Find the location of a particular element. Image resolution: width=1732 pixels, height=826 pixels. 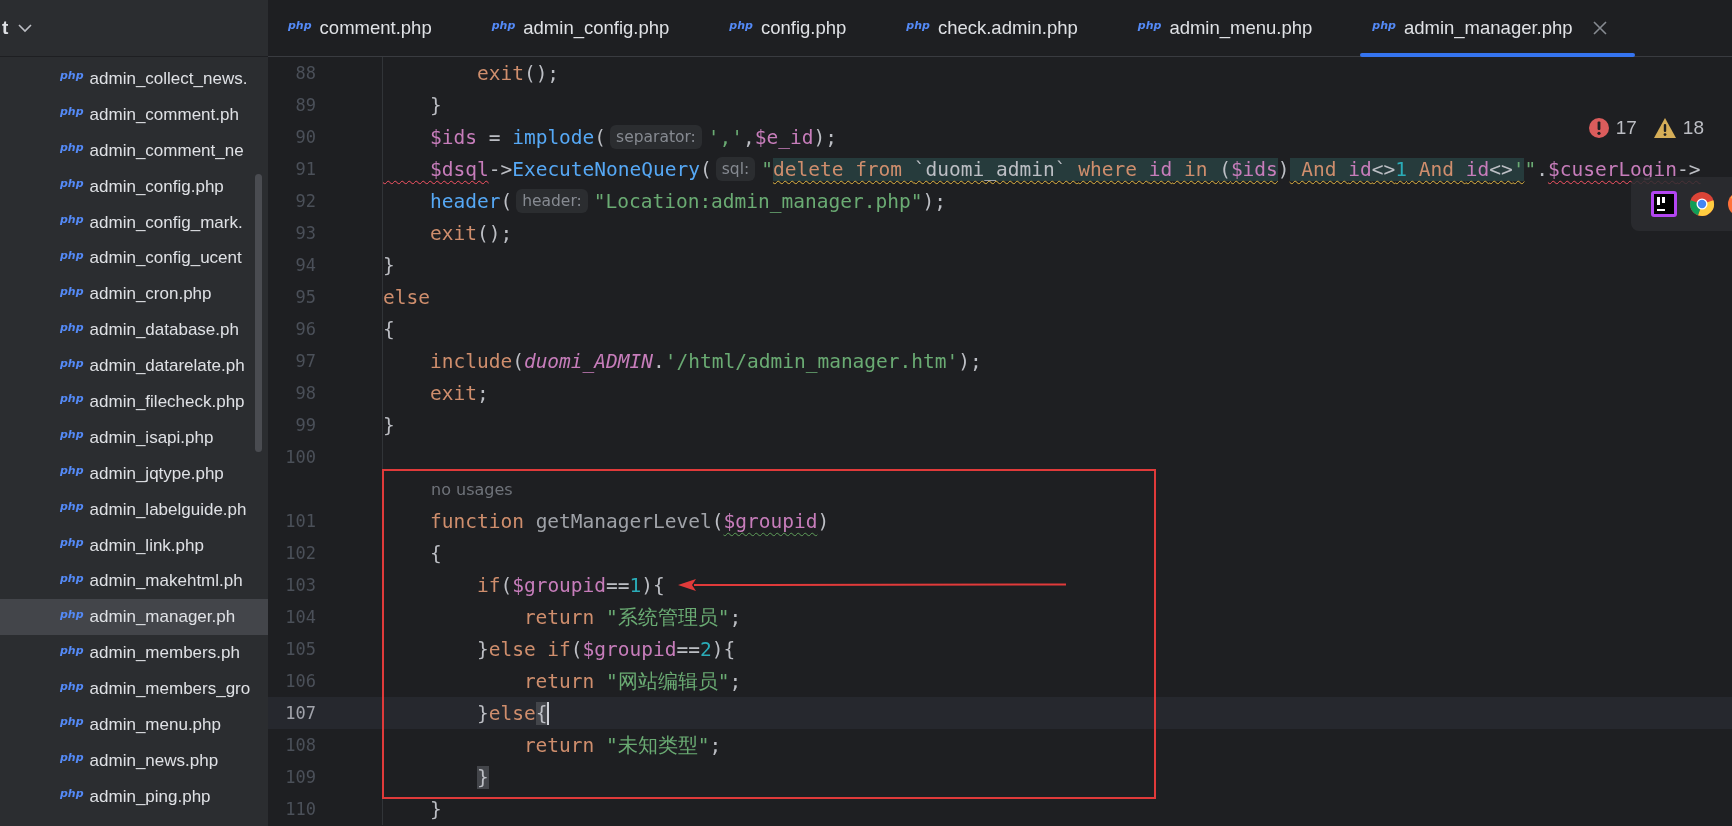

chevron-down-icon is located at coordinates (25, 28).